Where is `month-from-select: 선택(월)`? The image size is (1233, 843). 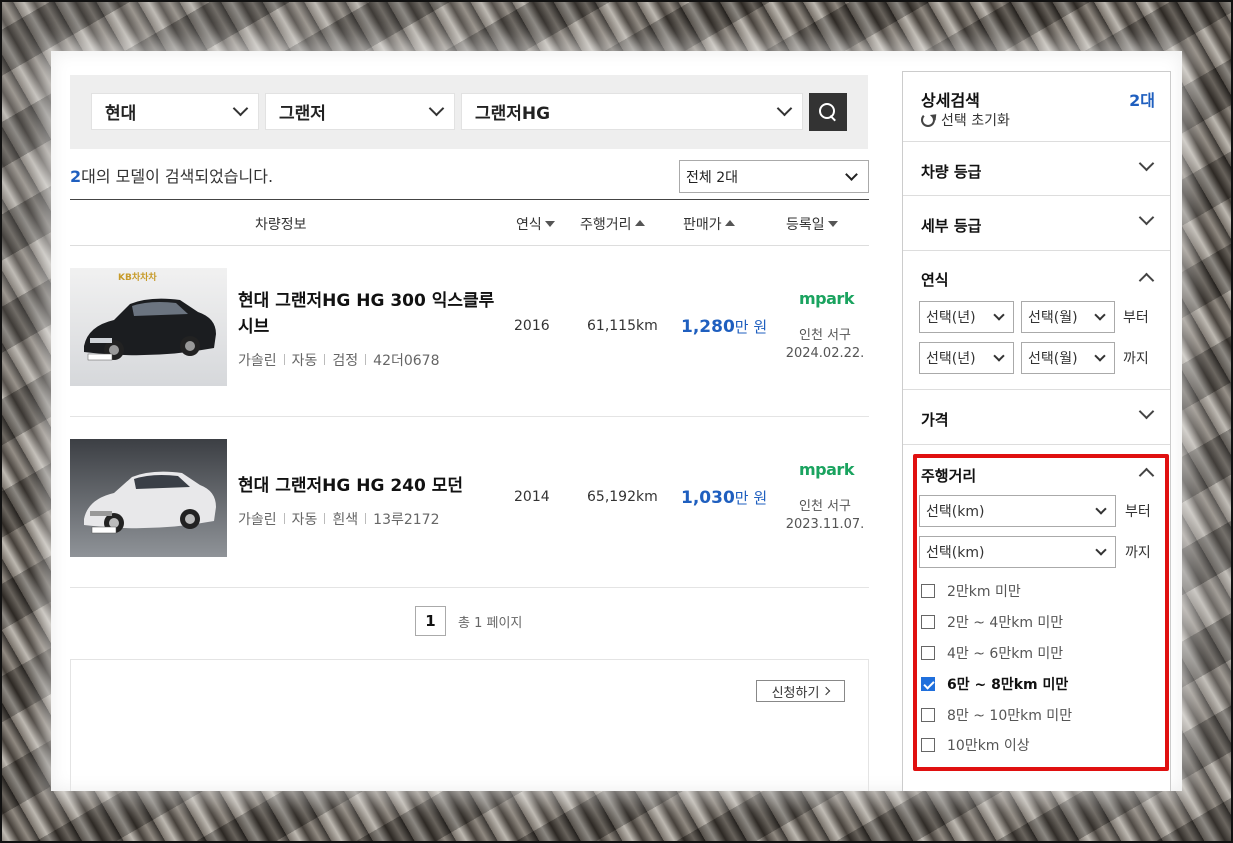 month-from-select: 선택(월) is located at coordinates (1068, 317).